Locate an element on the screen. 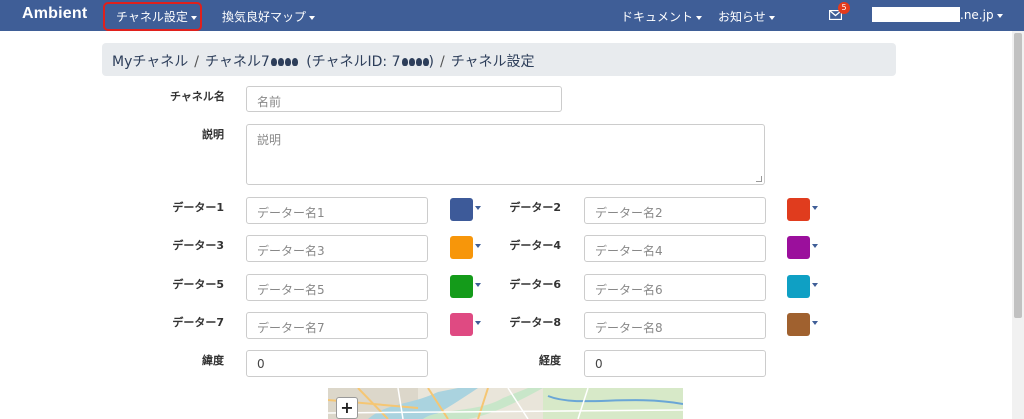 The height and width of the screenshot is (419, 1024). mail-count-badge: 5 is located at coordinates (844, 8).